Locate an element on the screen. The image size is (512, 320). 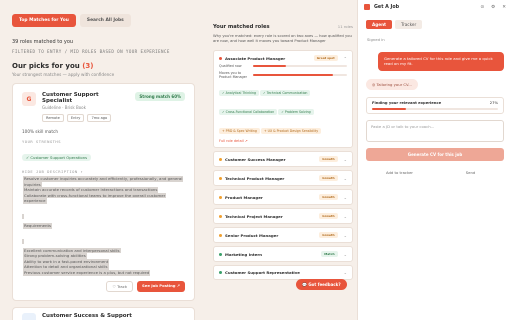
company-logo-second is located at coordinates (29, 316).